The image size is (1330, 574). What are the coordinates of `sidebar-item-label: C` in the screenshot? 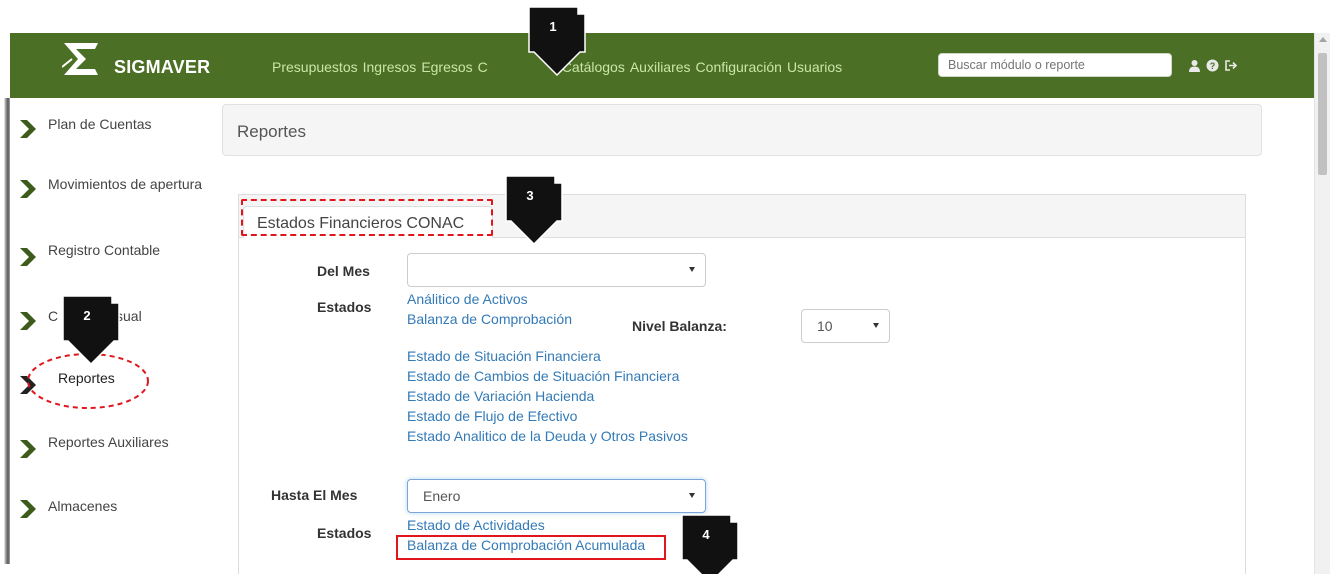 It's located at (53, 316).